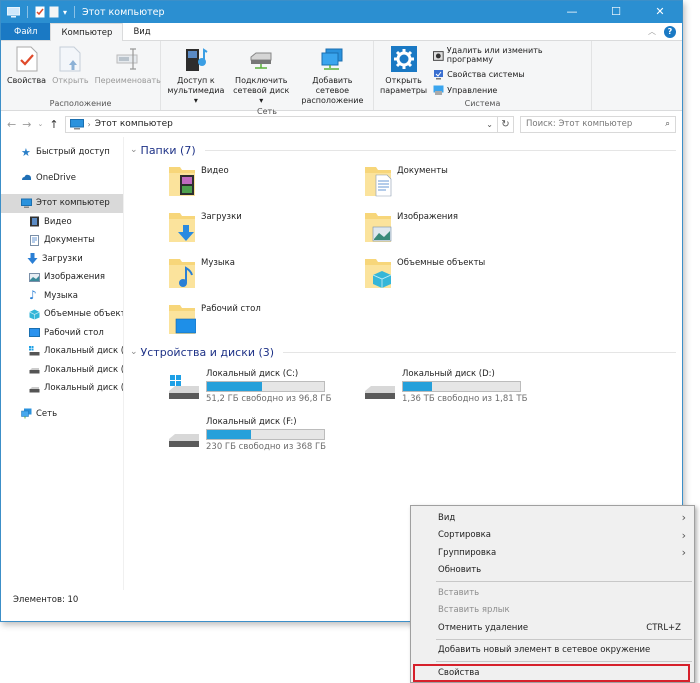 The image size is (700, 683). What do you see at coordinates (87, 32) in the screenshot?
I see `tab-computer: Компьютер` at bounding box center [87, 32].